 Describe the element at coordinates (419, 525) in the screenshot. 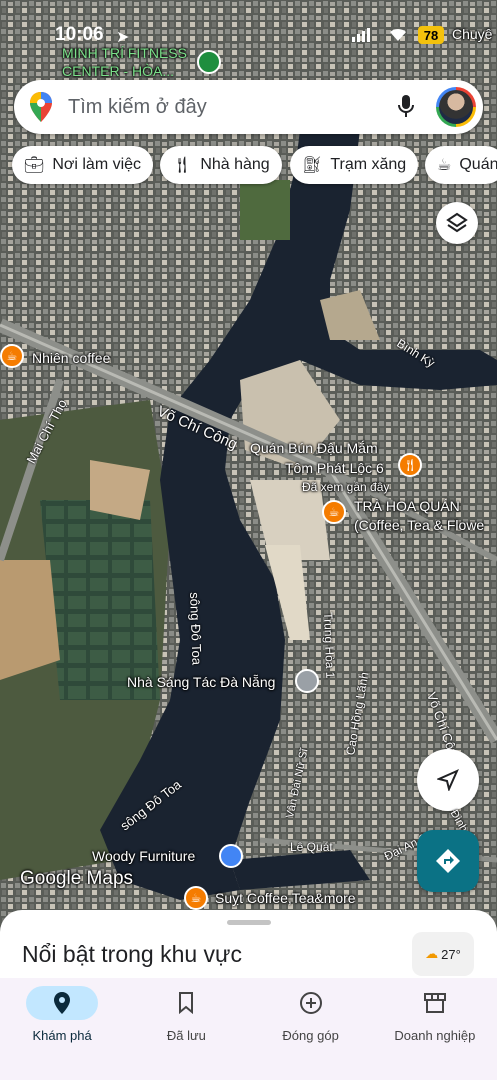

I see `place-tra-hoa-line2: (Coffee, Tea & Flowe` at that location.